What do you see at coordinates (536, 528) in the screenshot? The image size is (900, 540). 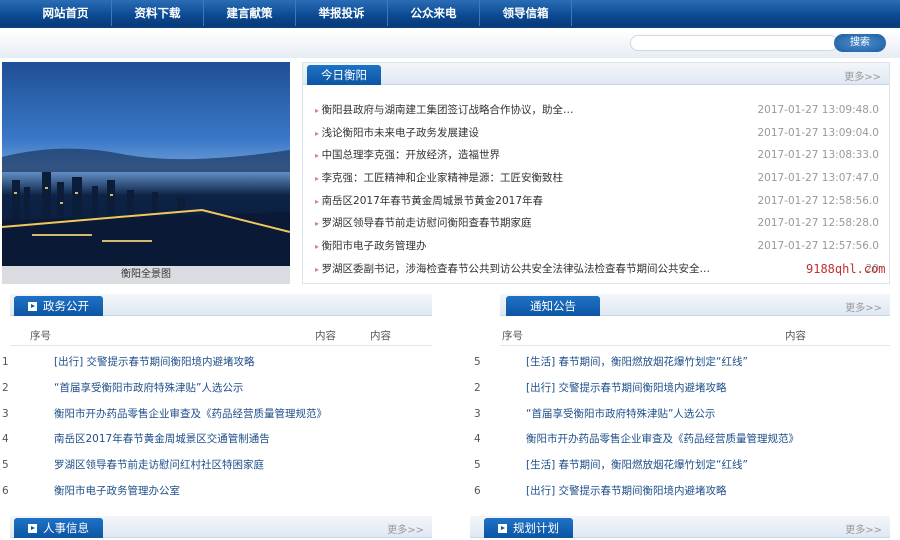 I see `tab-label: 规划计划` at bounding box center [536, 528].